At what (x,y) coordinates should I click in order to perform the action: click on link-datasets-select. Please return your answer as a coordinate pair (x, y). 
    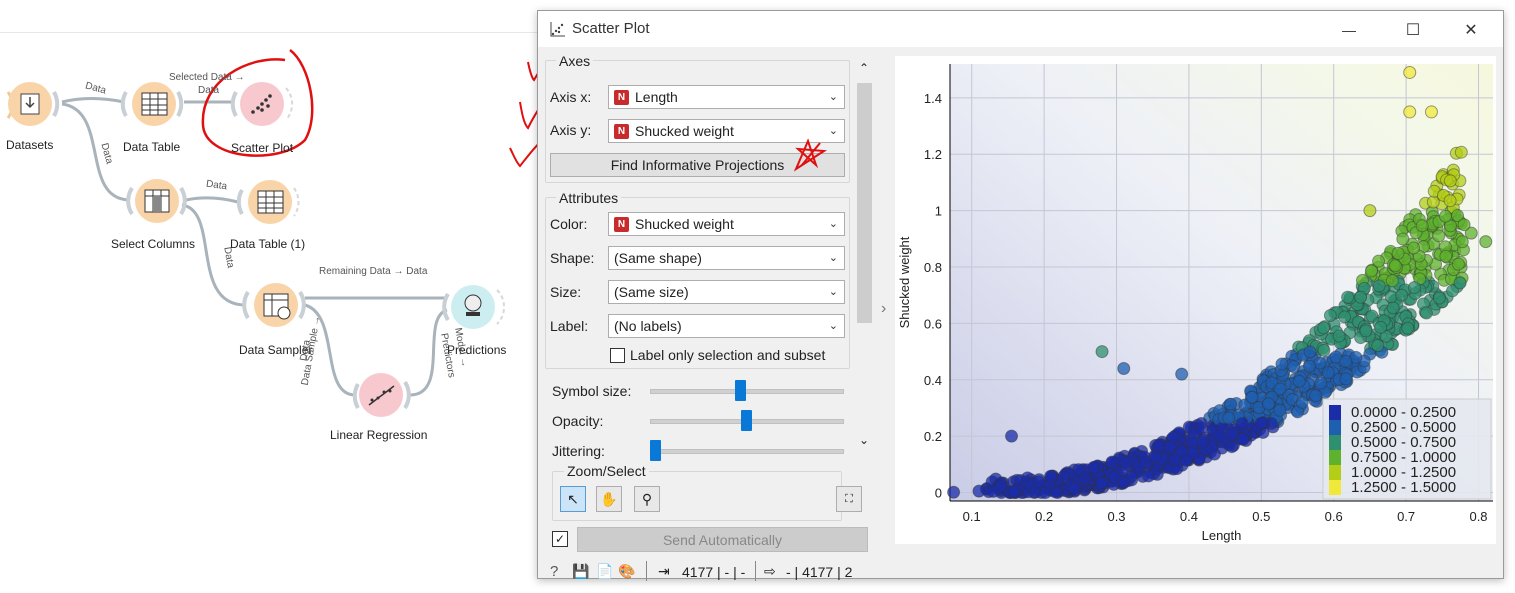
    Looking at the image, I should click on (96, 152).